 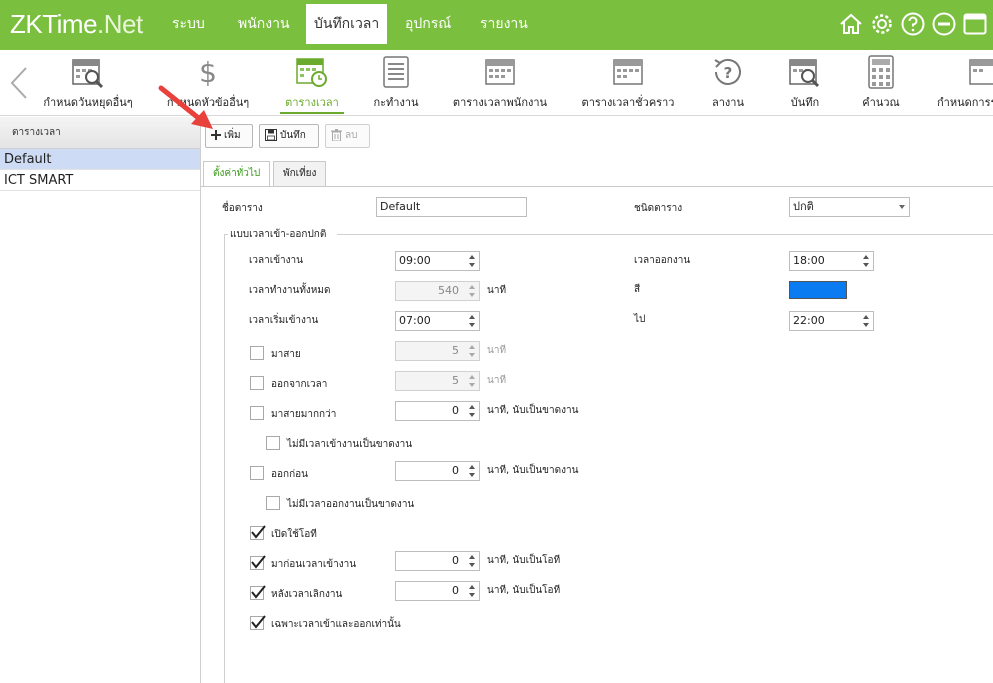 What do you see at coordinates (289, 136) in the screenshot?
I see `save-button: บันทึก` at bounding box center [289, 136].